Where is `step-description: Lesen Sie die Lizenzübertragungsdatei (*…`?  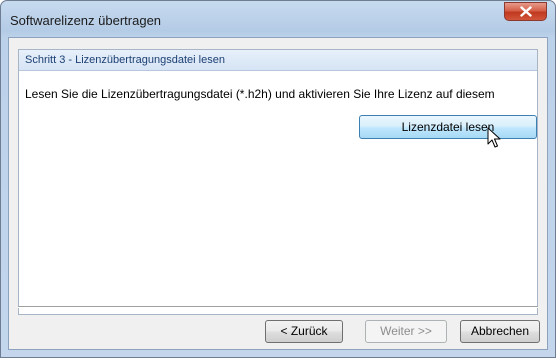
step-description: Lesen Sie die Lizenzübertragungsdatei (*… is located at coordinates (260, 94).